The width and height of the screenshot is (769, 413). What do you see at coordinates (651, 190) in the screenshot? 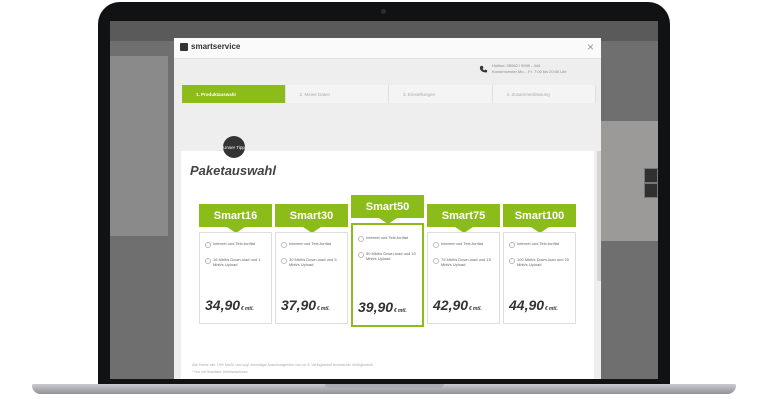
I see `phone-side-icon` at bounding box center [651, 190].